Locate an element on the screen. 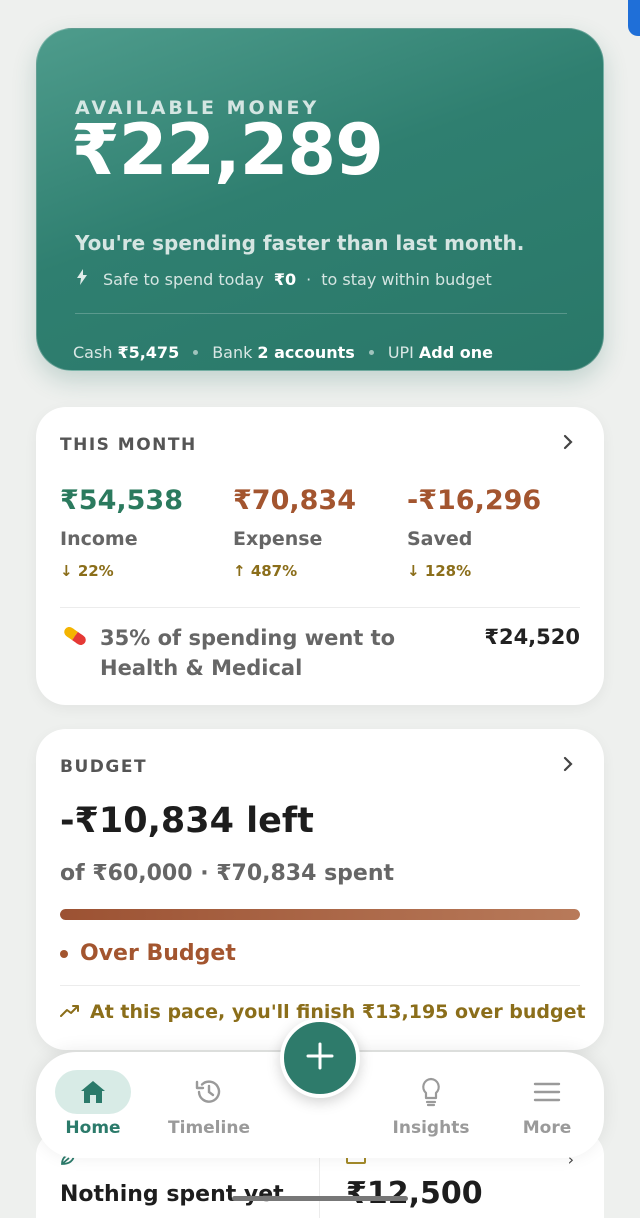  nav-timeline: Timeline is located at coordinates (209, 1104).